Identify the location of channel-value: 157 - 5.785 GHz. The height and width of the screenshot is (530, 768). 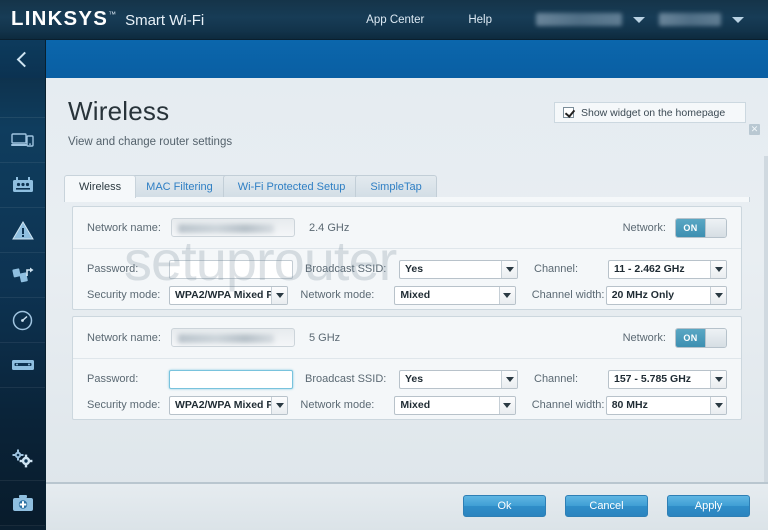
(653, 379).